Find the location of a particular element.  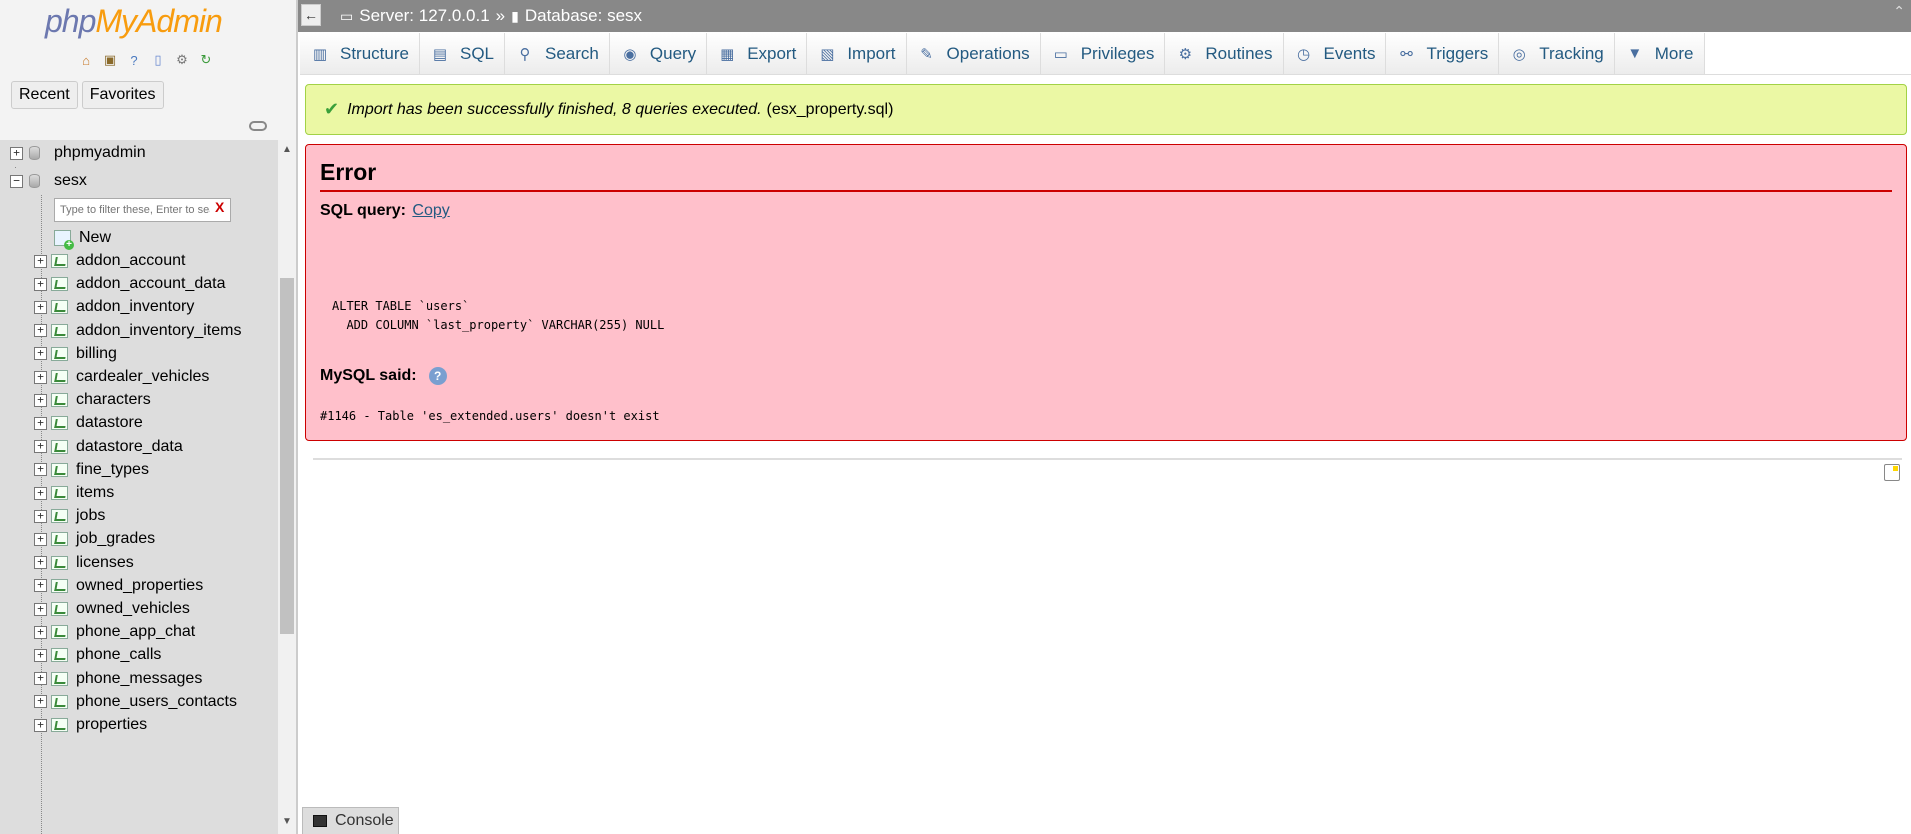

tab-export: ▦ Export is located at coordinates (757, 53).